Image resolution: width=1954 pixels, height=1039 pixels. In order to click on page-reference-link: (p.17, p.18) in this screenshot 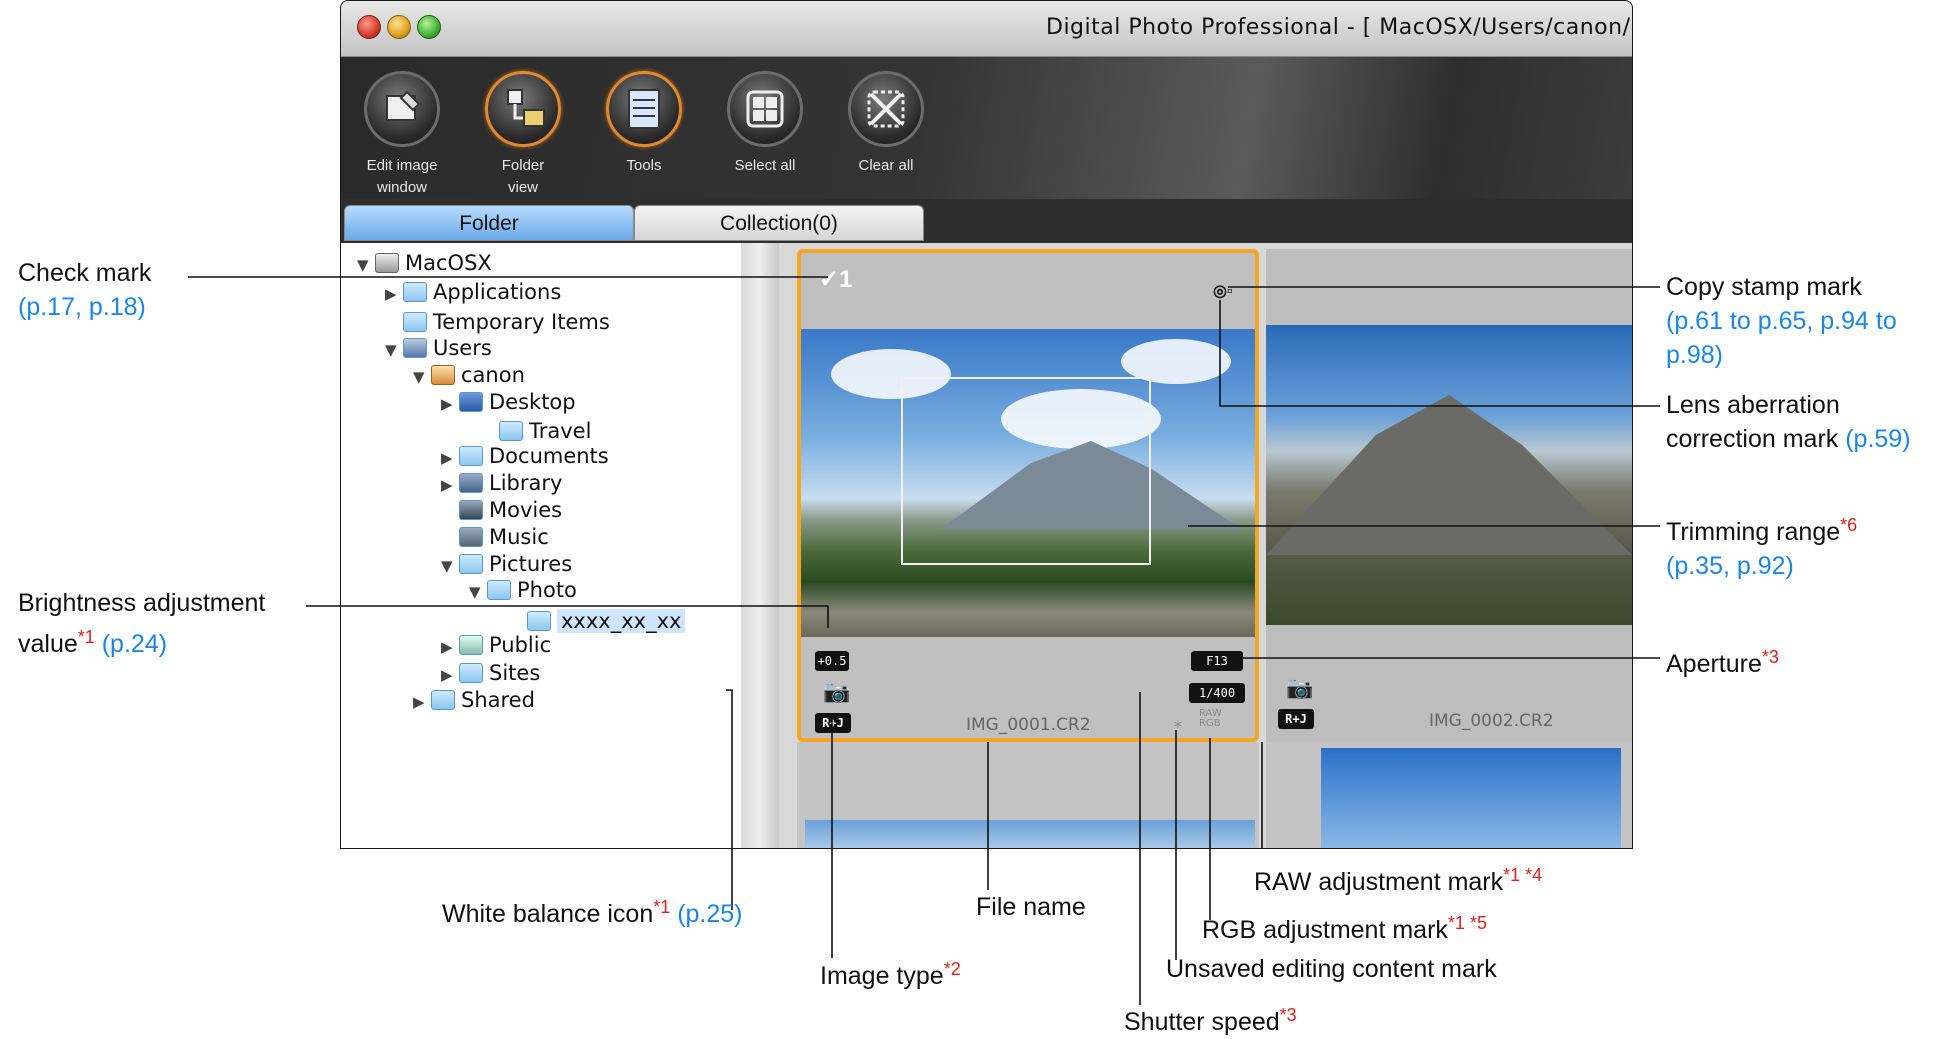, I will do `click(82, 307)`.